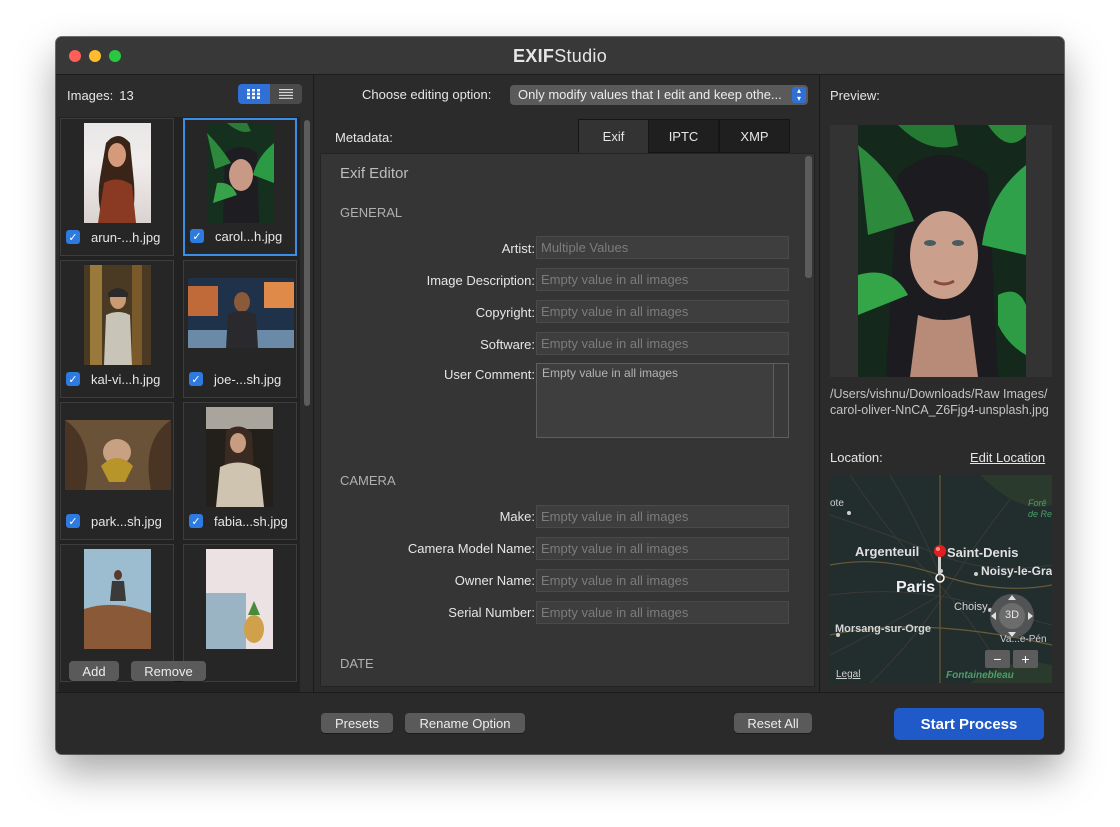 Image resolution: width=1120 pixels, height=827 pixels. I want to click on image-thumbnail: ✓ fabia...sh.jpg, so click(240, 471).